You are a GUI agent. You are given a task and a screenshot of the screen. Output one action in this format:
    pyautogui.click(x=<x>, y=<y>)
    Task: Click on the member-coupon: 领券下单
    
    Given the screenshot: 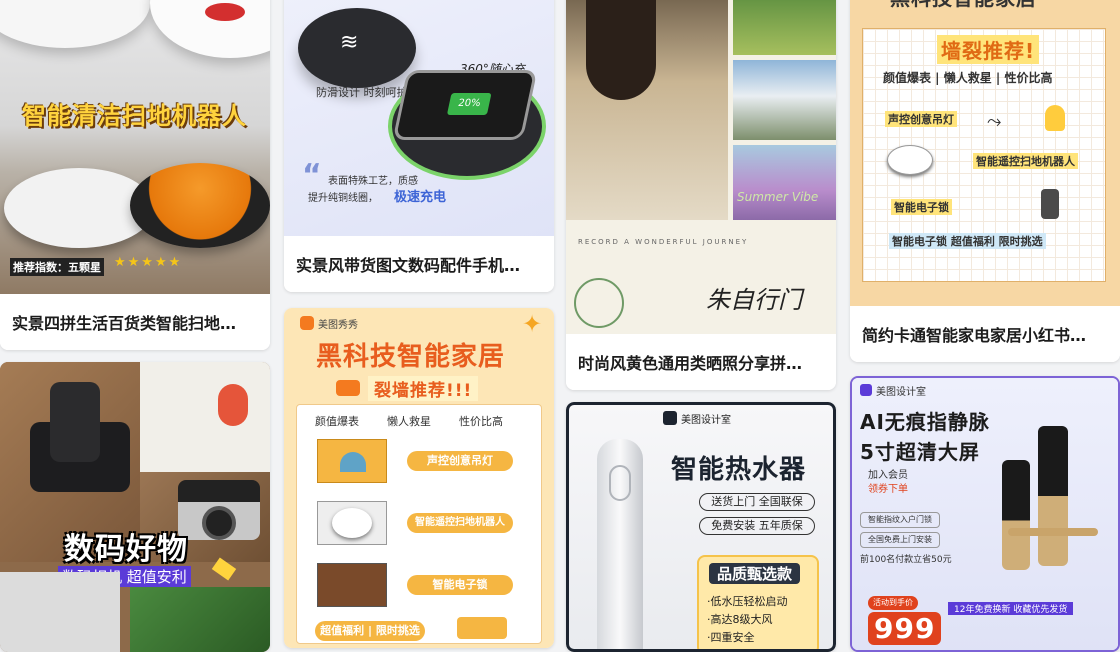 What is the action you would take?
    pyautogui.click(x=888, y=489)
    